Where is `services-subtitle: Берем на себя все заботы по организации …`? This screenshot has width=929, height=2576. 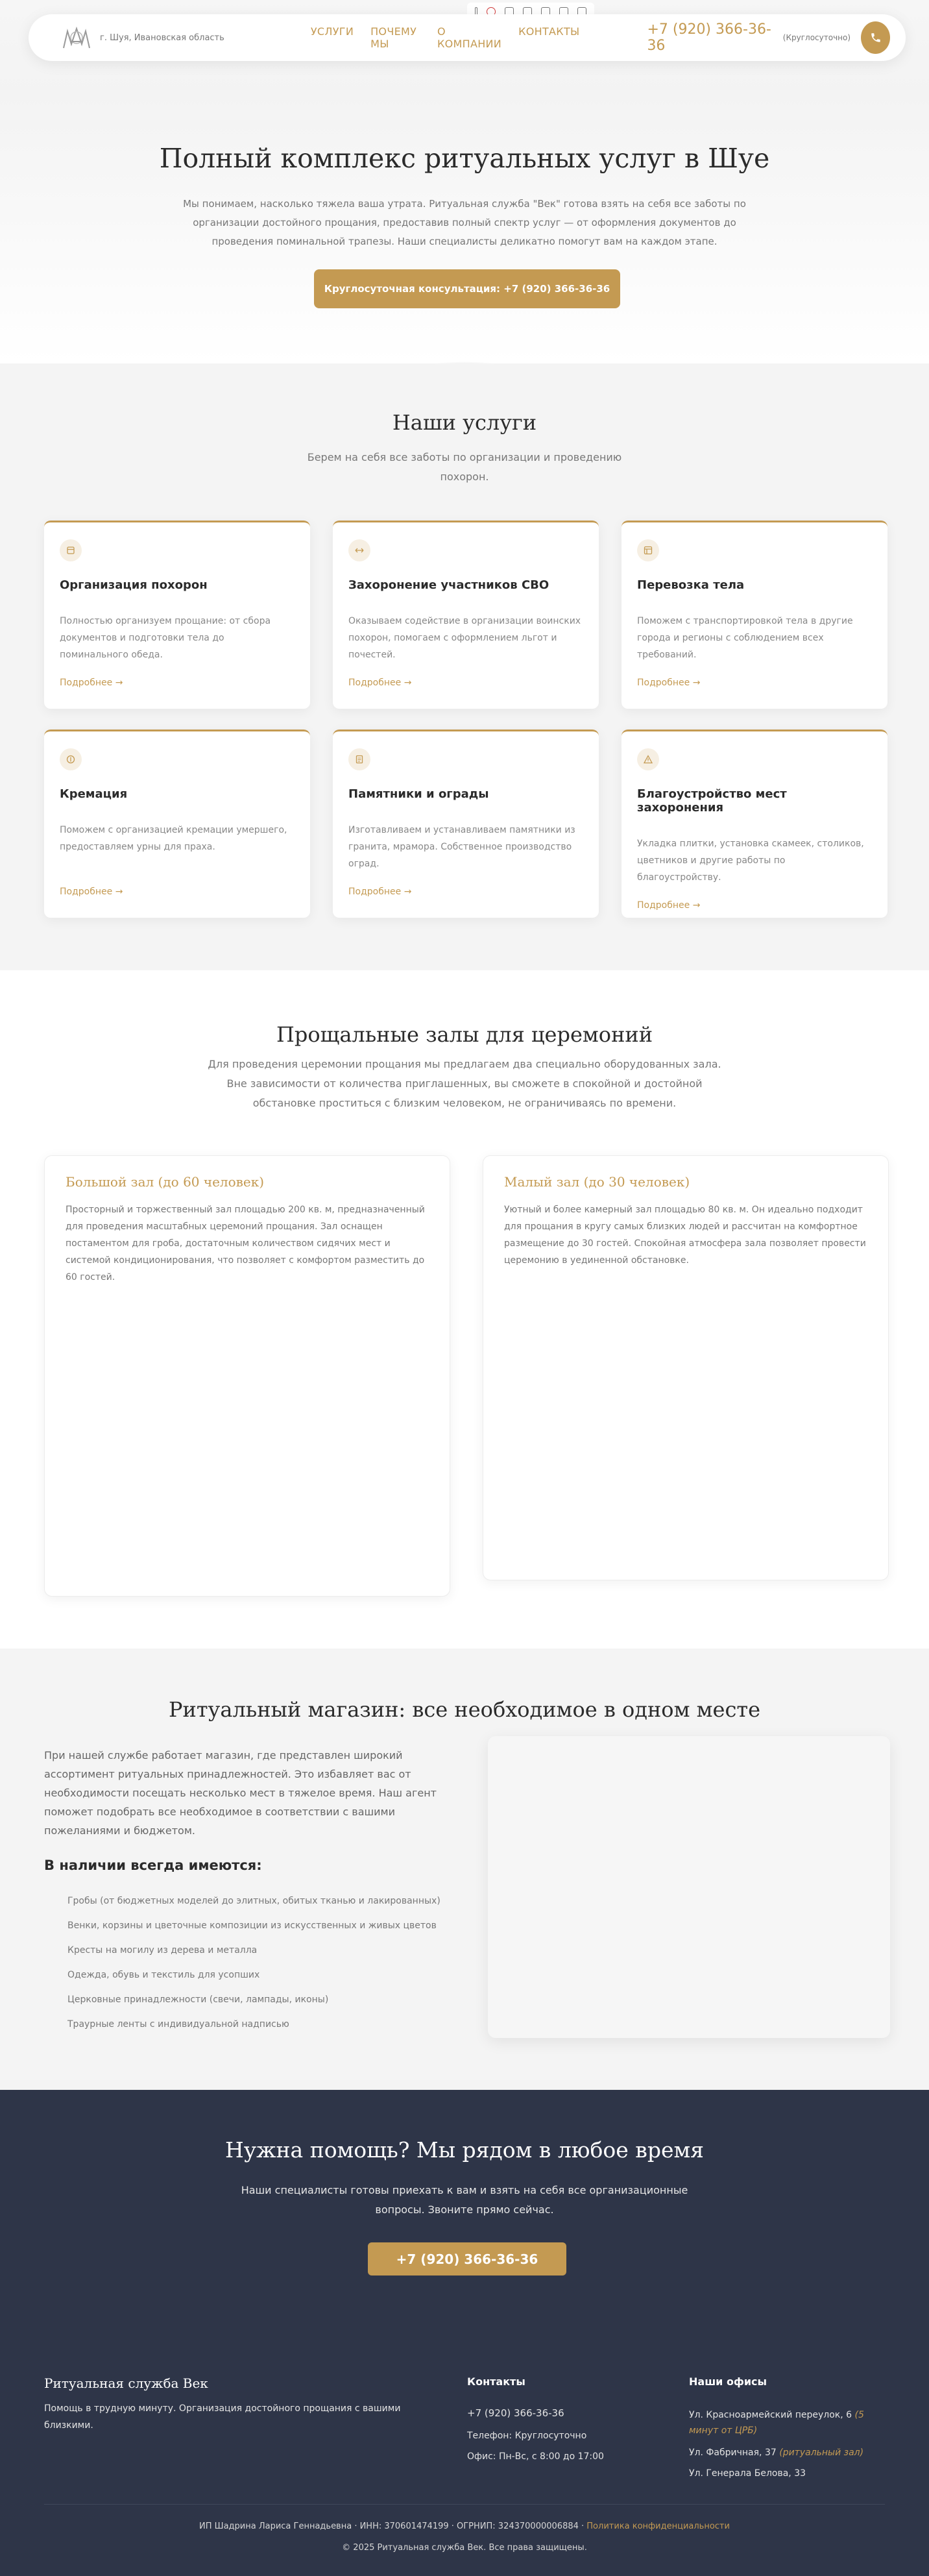 services-subtitle: Берем на себя все заботы по организации … is located at coordinates (464, 467).